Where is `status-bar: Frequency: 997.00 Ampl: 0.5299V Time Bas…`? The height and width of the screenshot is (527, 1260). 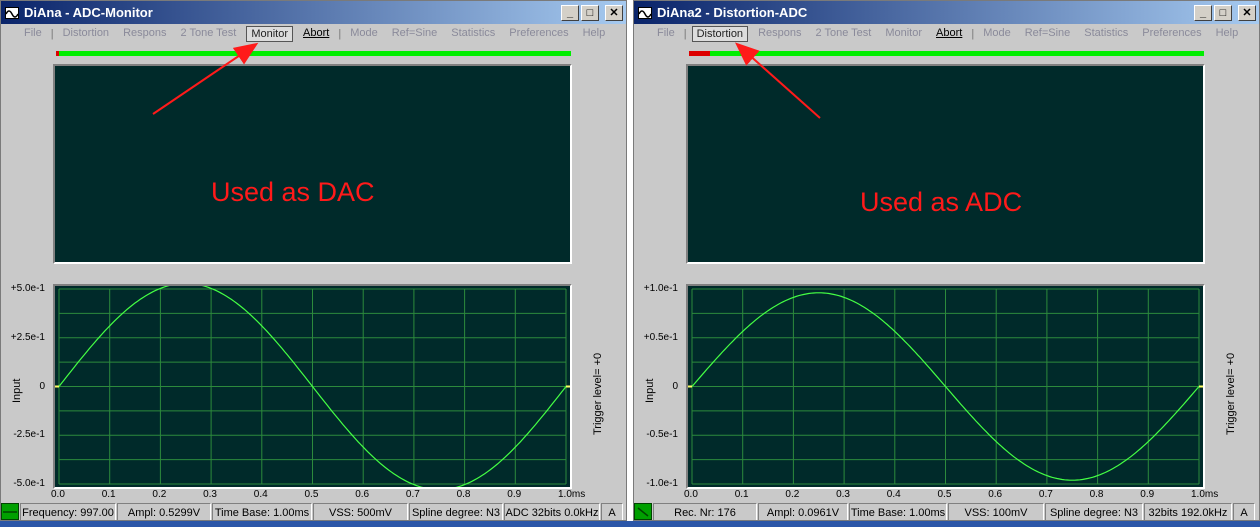 status-bar: Frequency: 997.00 Ampl: 0.5299V Time Bas… is located at coordinates (313, 511).